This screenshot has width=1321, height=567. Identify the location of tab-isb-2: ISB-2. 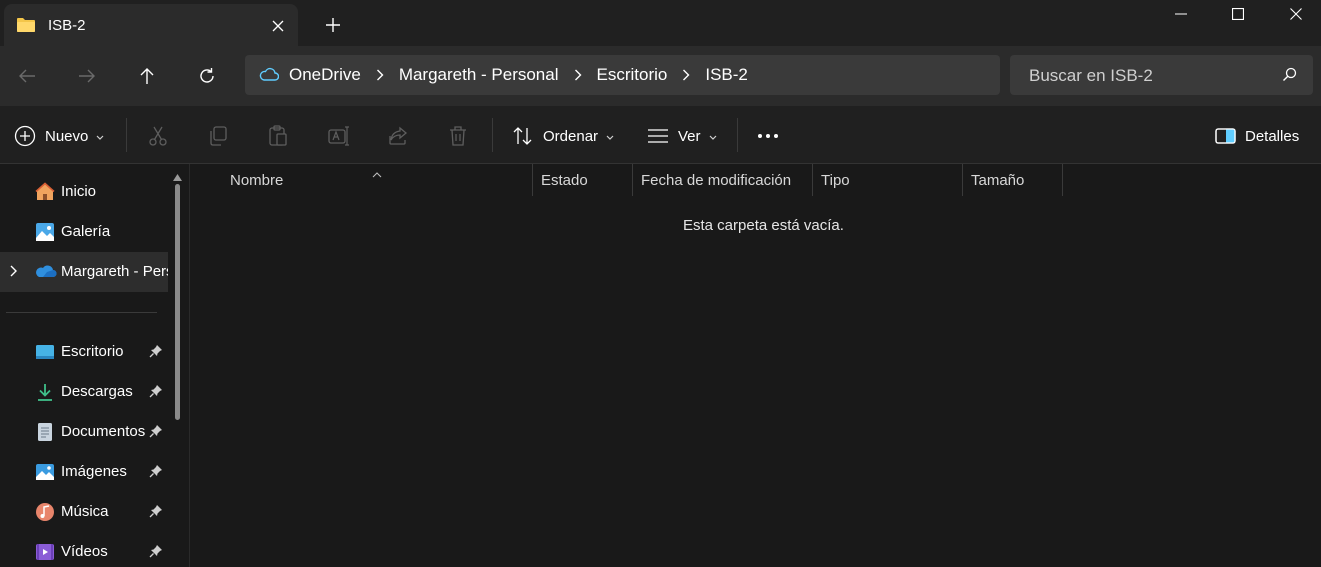
(151, 25).